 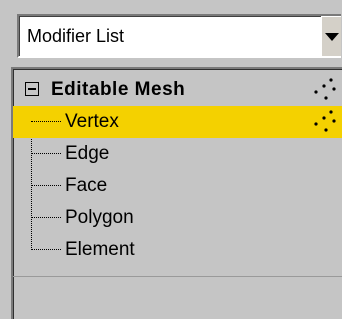 What do you see at coordinates (76, 36) in the screenshot?
I see `modifier-list-value: Modifier List` at bounding box center [76, 36].